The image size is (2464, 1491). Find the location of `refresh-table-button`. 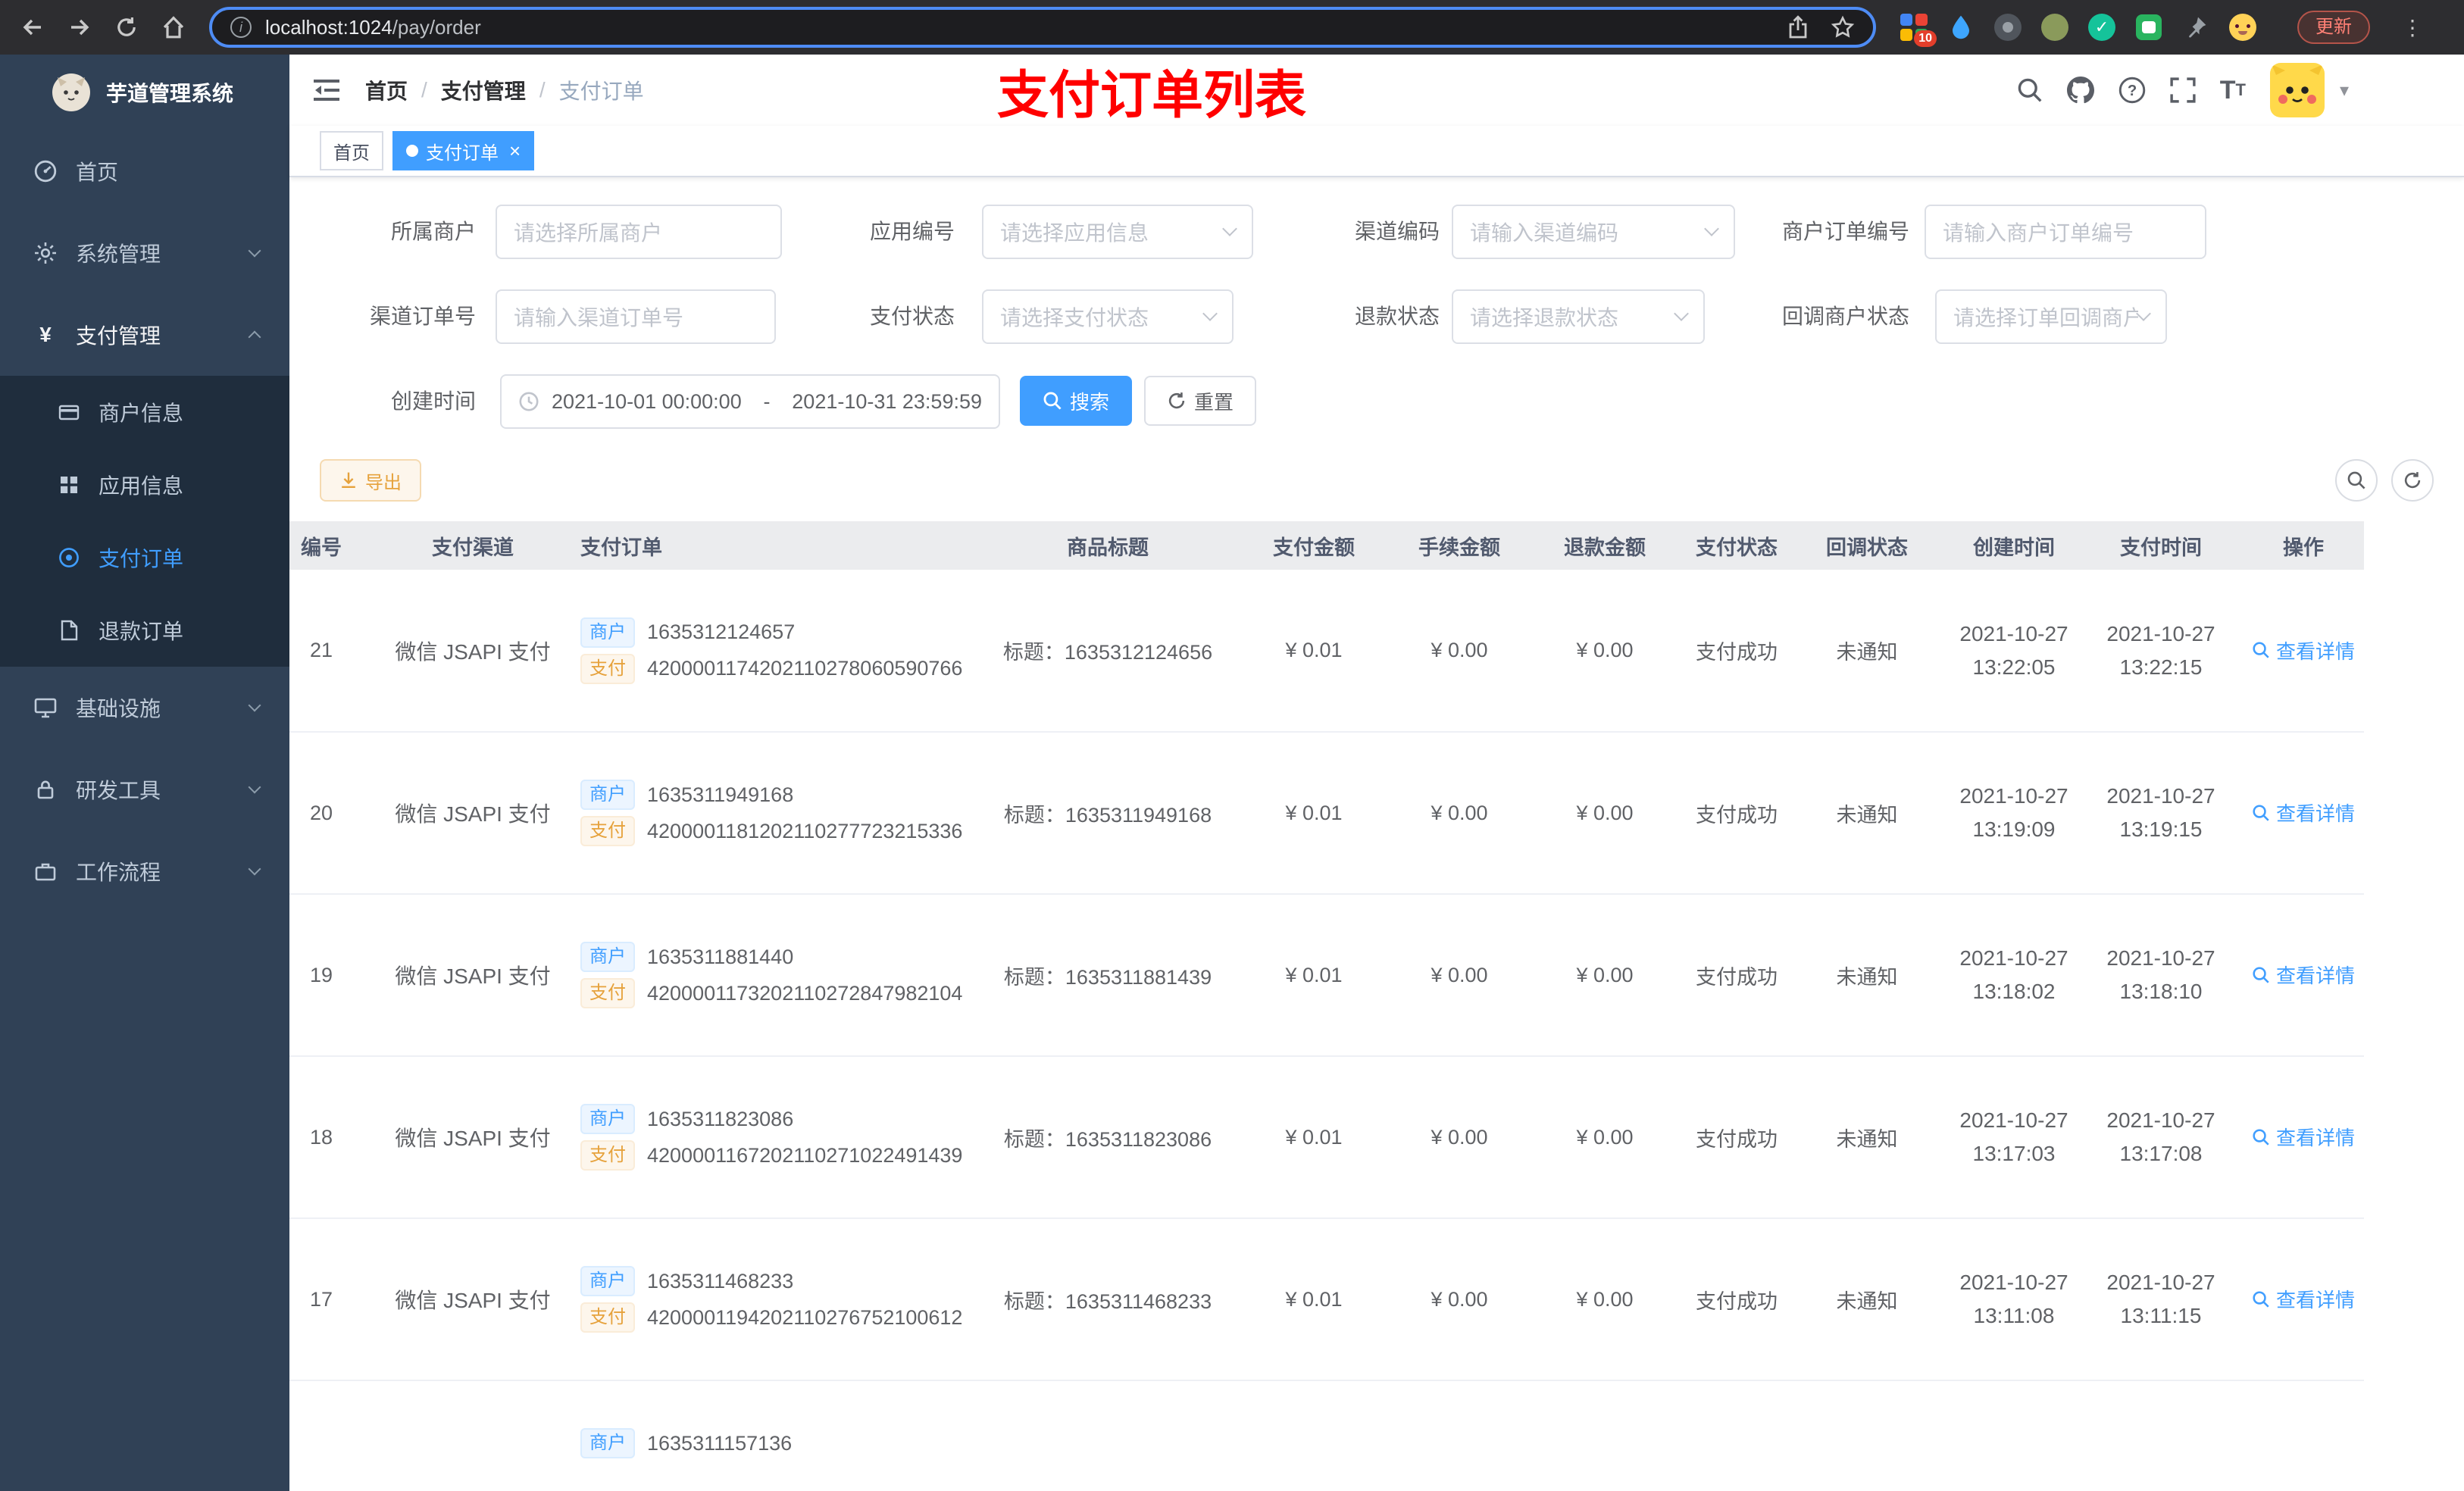

refresh-table-button is located at coordinates (2412, 480).